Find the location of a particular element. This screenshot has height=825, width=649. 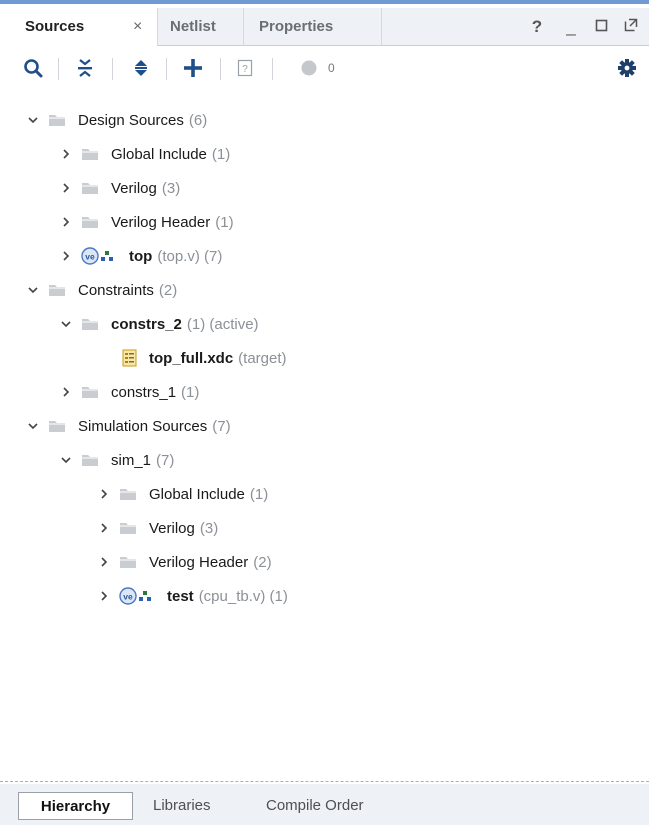

tree-node-top-full-xdc: top_full.xdc (target) is located at coordinates (324, 358).